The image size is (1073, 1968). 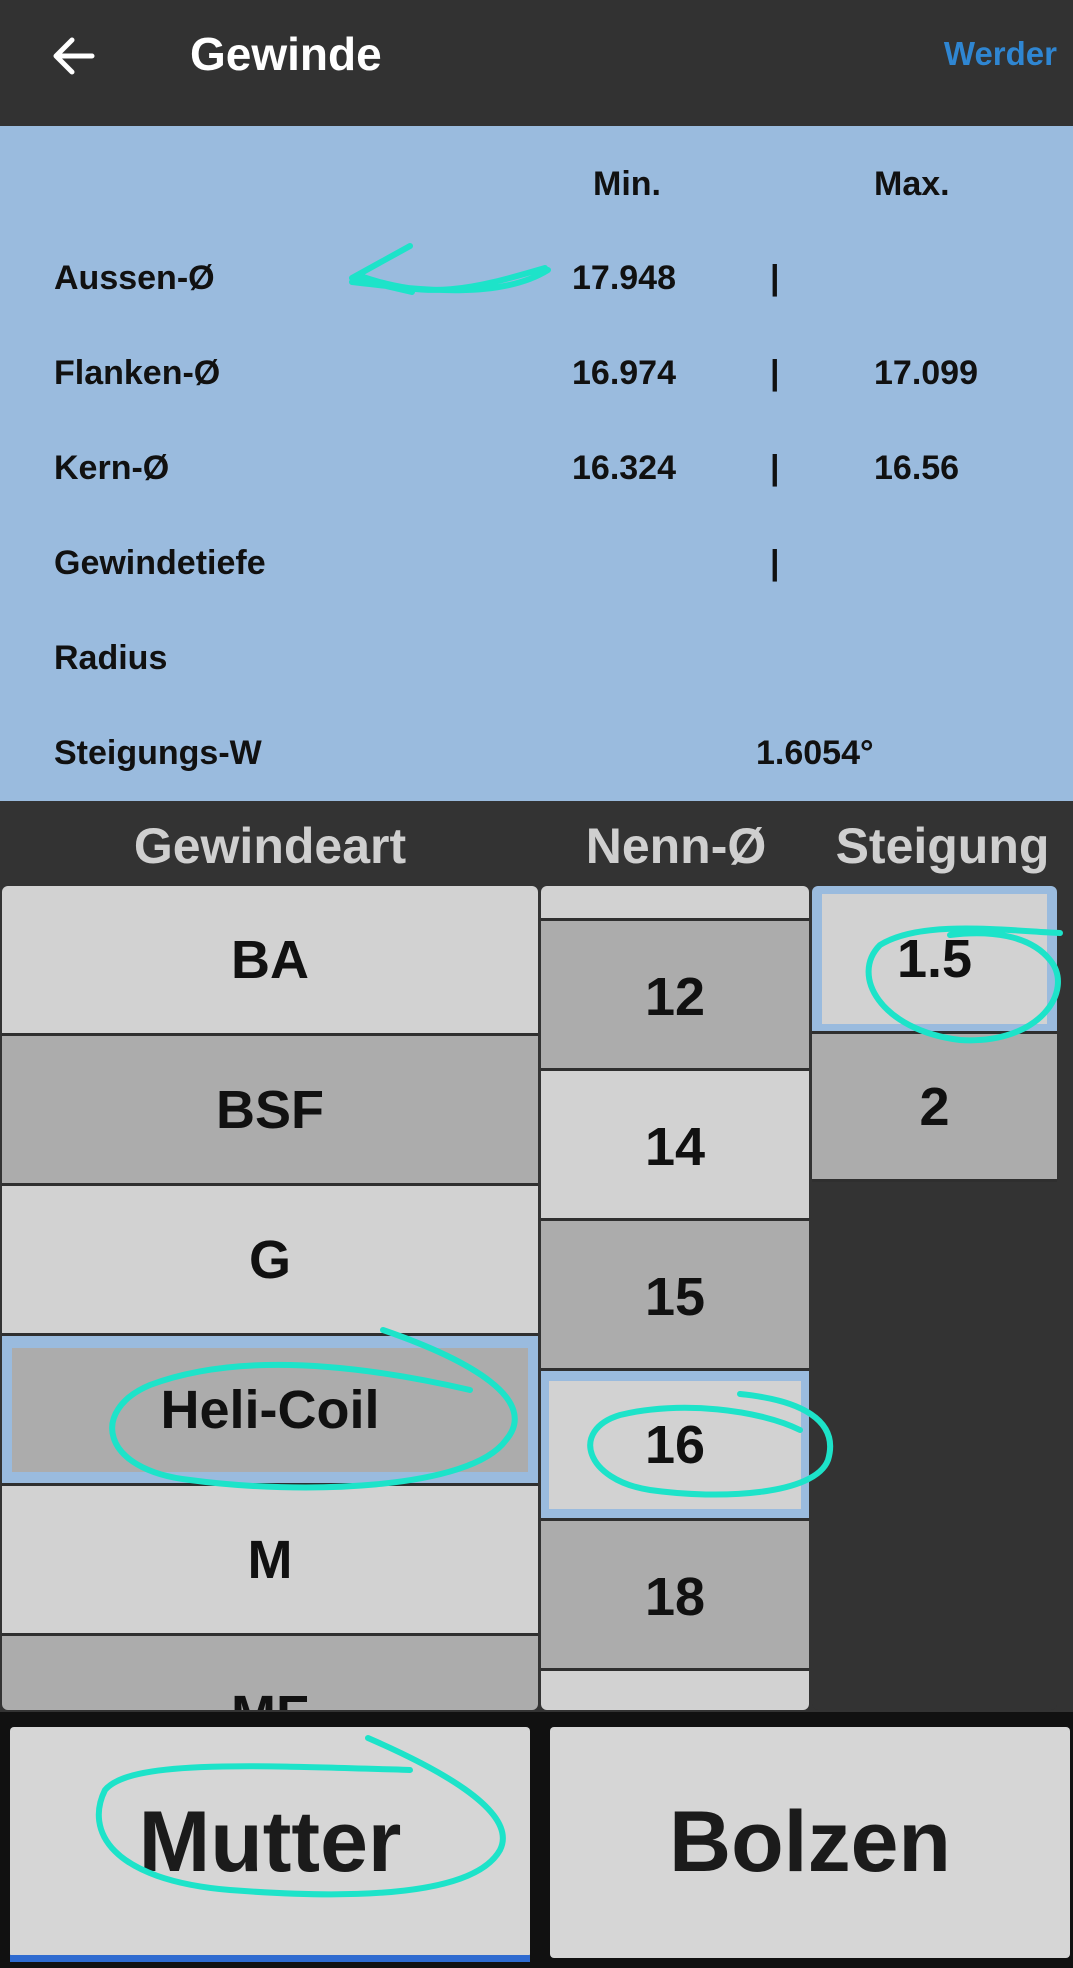 I want to click on gewindeart-option: G, so click(x=270, y=1261).